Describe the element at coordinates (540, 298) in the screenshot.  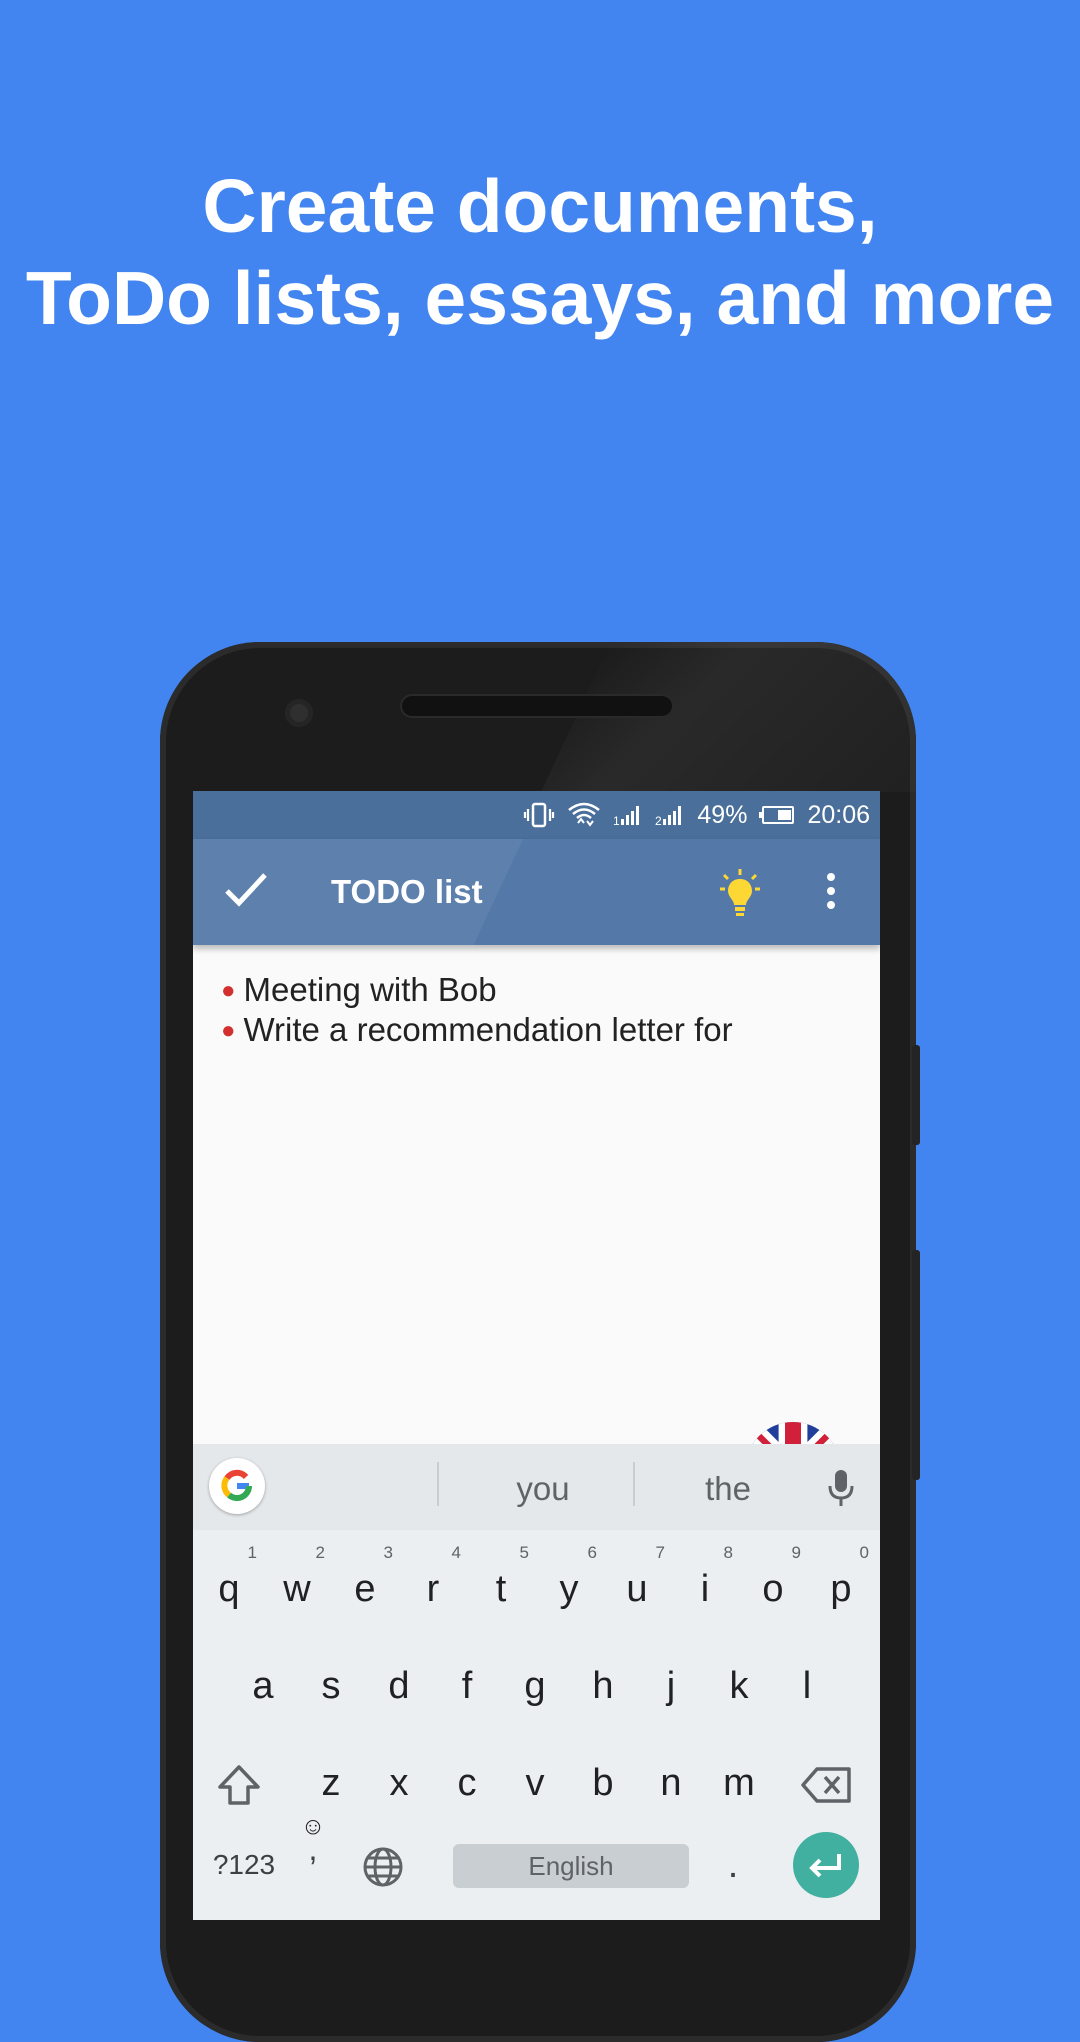
I see `headline-line-2: ToDo lists, essays, and more` at that location.